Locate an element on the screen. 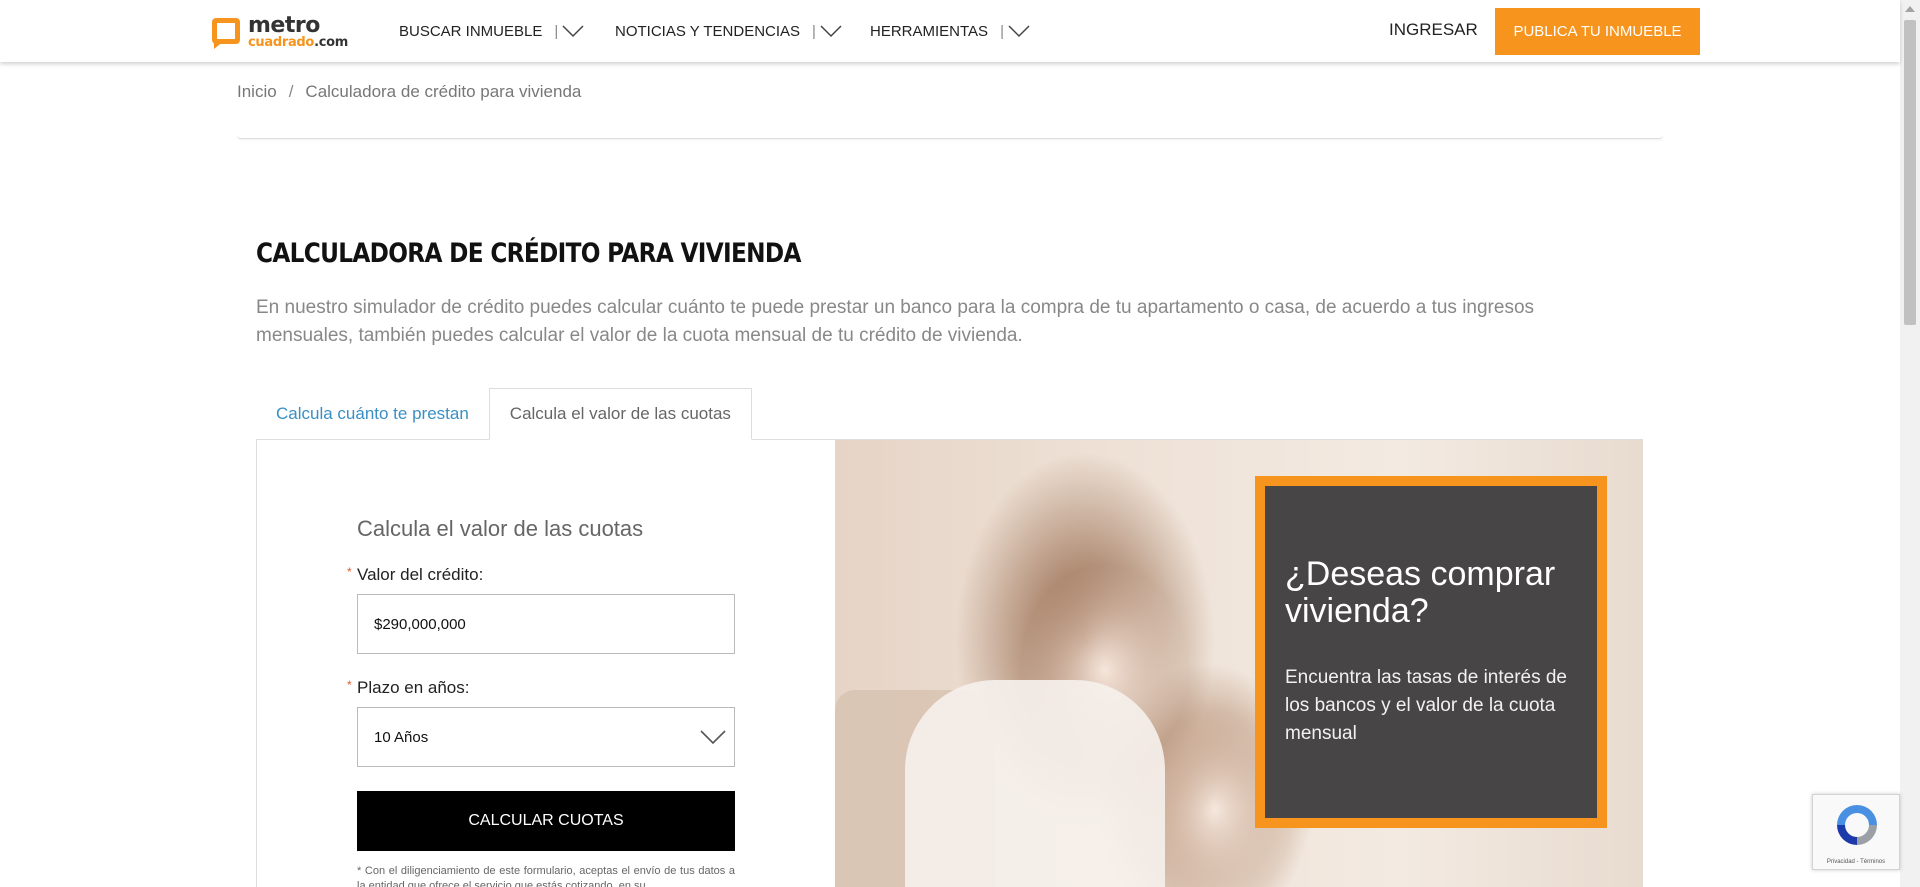 This screenshot has width=1920, height=887. tab-calcula-prestamo: Calcula cuánto te prestan is located at coordinates (372, 414).